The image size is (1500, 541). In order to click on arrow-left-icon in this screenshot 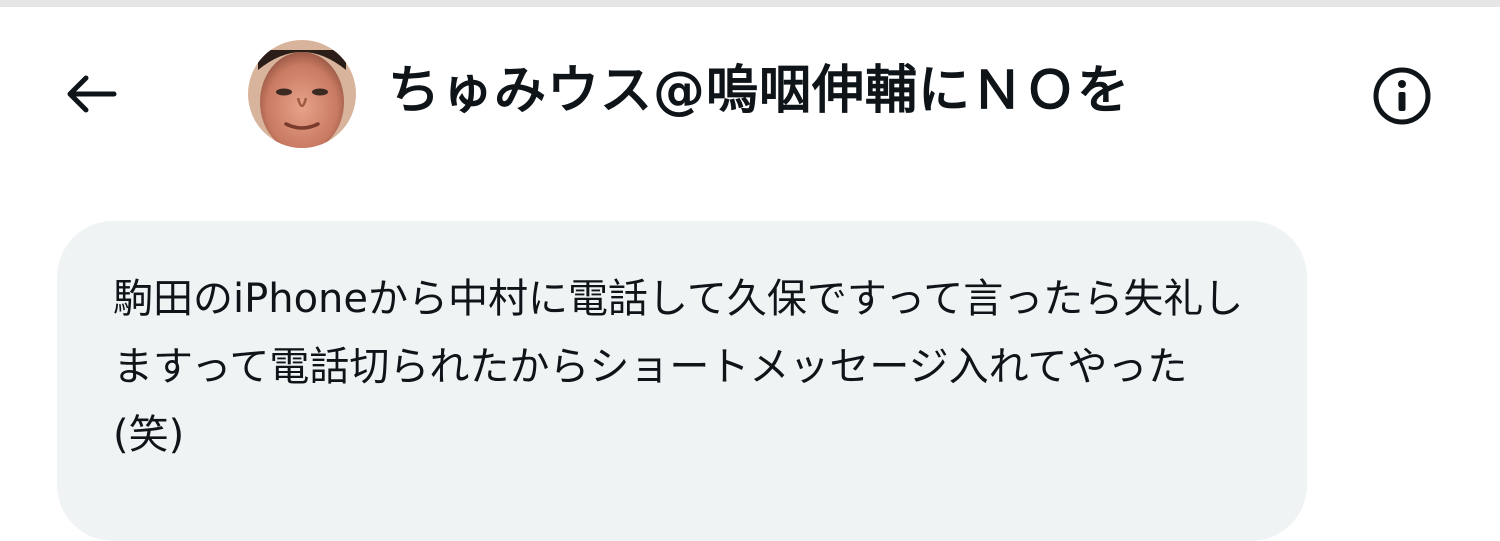, I will do `click(92, 94)`.